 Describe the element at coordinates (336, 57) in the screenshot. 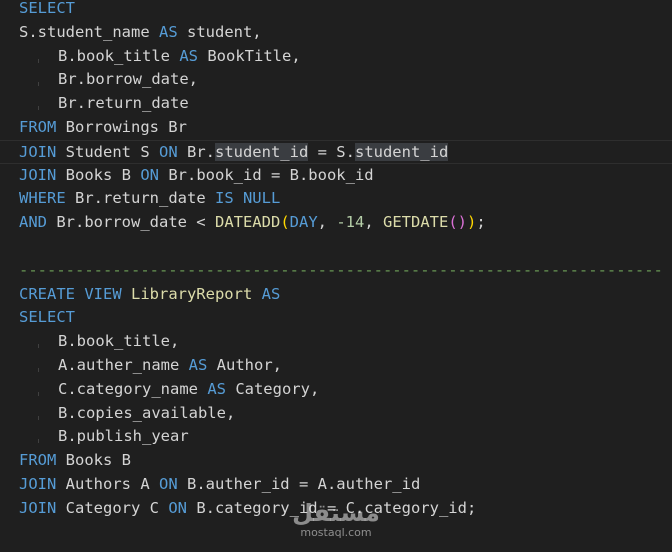

I see `code-line: B.book_title AS BookTitle,` at that location.